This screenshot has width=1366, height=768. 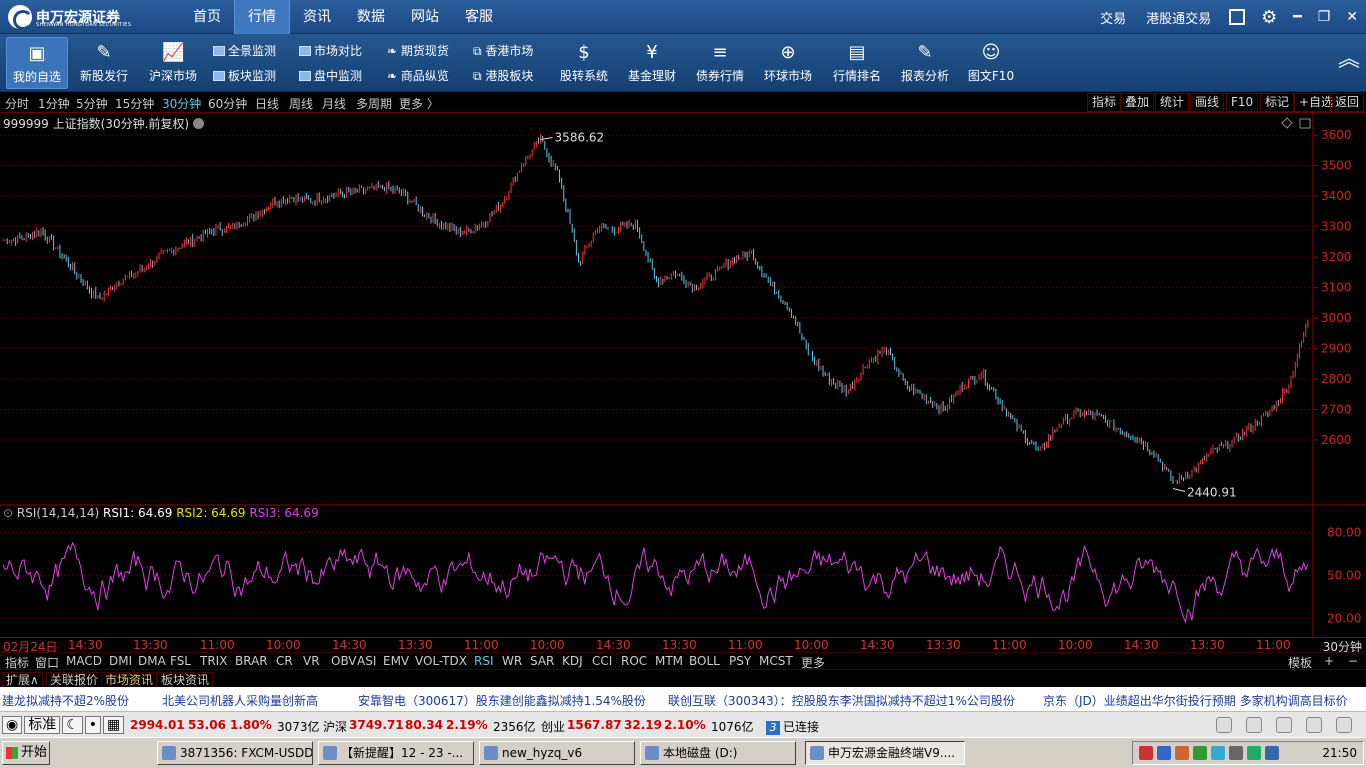 I want to click on std-mode-button: 标准, so click(x=42, y=725).